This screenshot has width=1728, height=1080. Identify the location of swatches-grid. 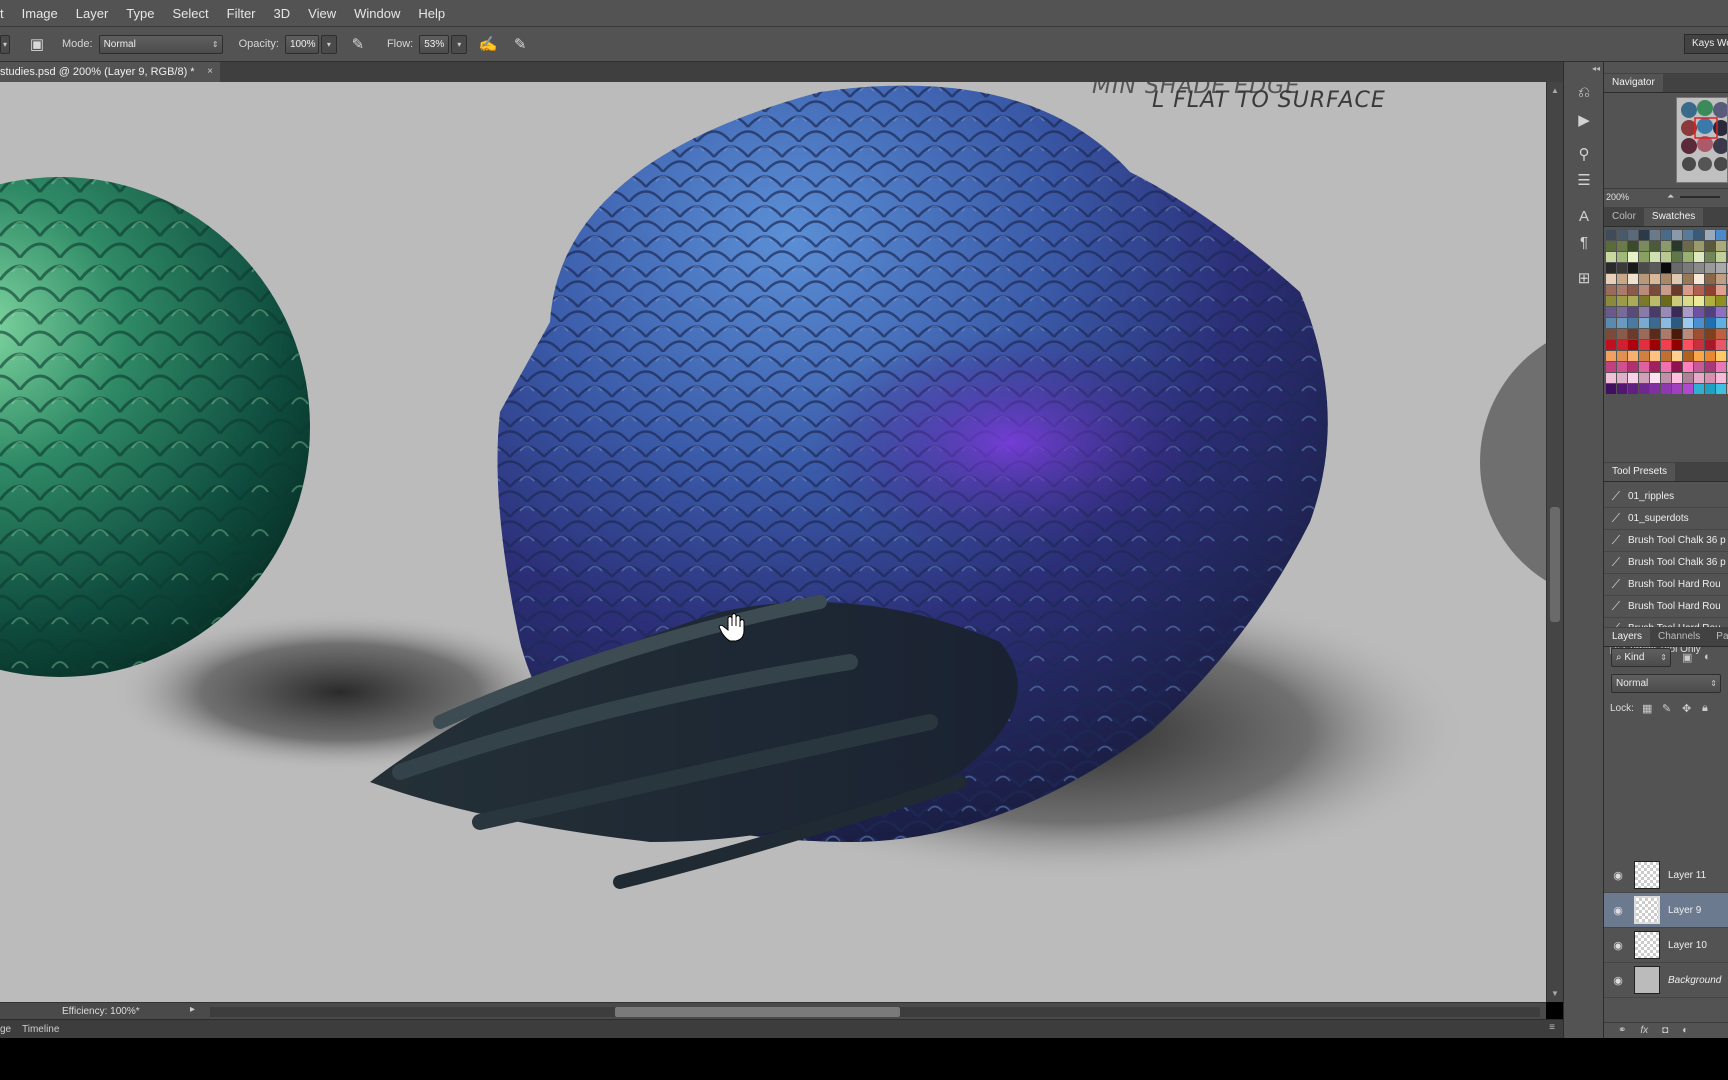
(1667, 353).